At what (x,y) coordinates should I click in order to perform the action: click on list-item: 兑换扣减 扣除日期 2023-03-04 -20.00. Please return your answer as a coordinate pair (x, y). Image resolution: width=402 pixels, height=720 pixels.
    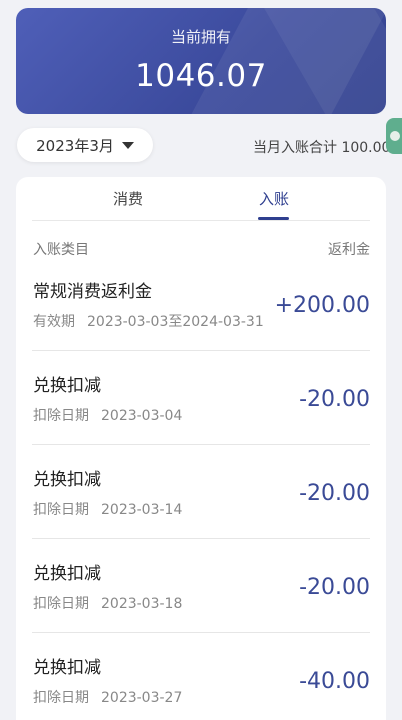
    Looking at the image, I should click on (201, 398).